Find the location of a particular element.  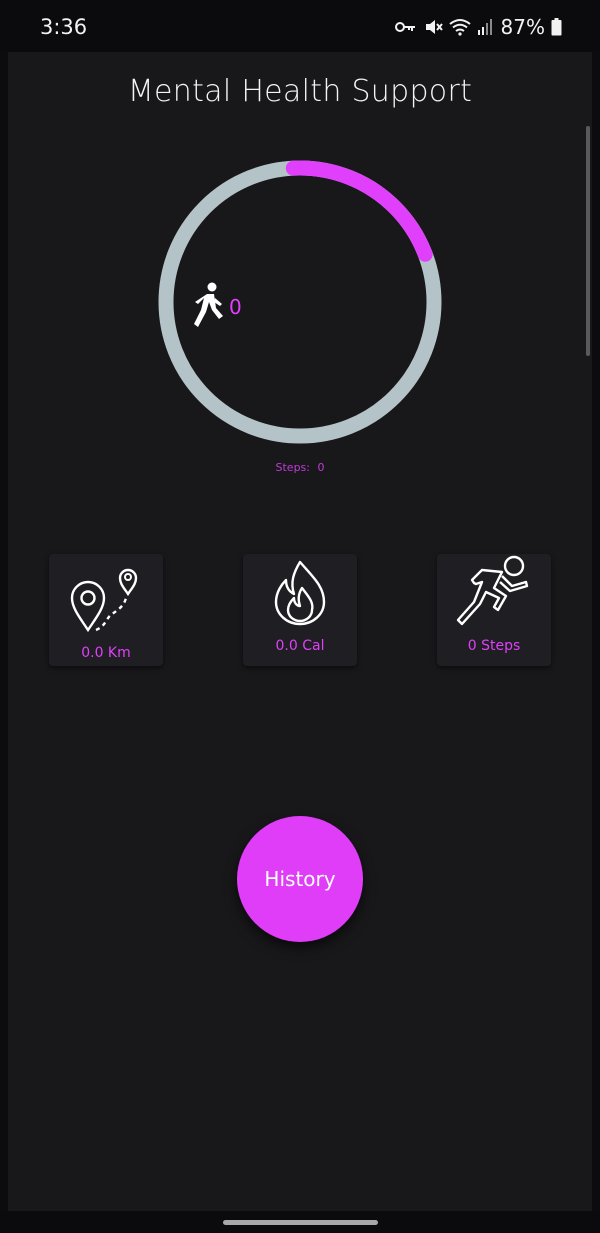

scrollbar is located at coordinates (588, 241).